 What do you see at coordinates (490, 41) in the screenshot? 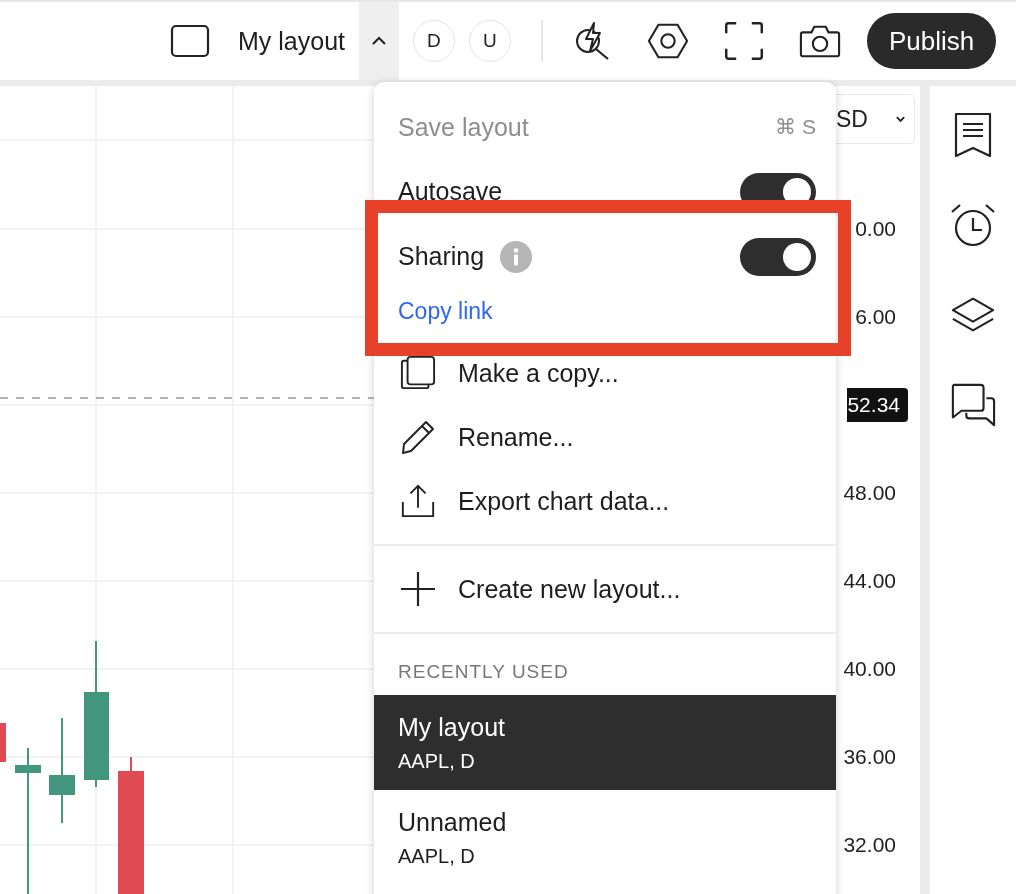
I see `avatar-button: U` at bounding box center [490, 41].